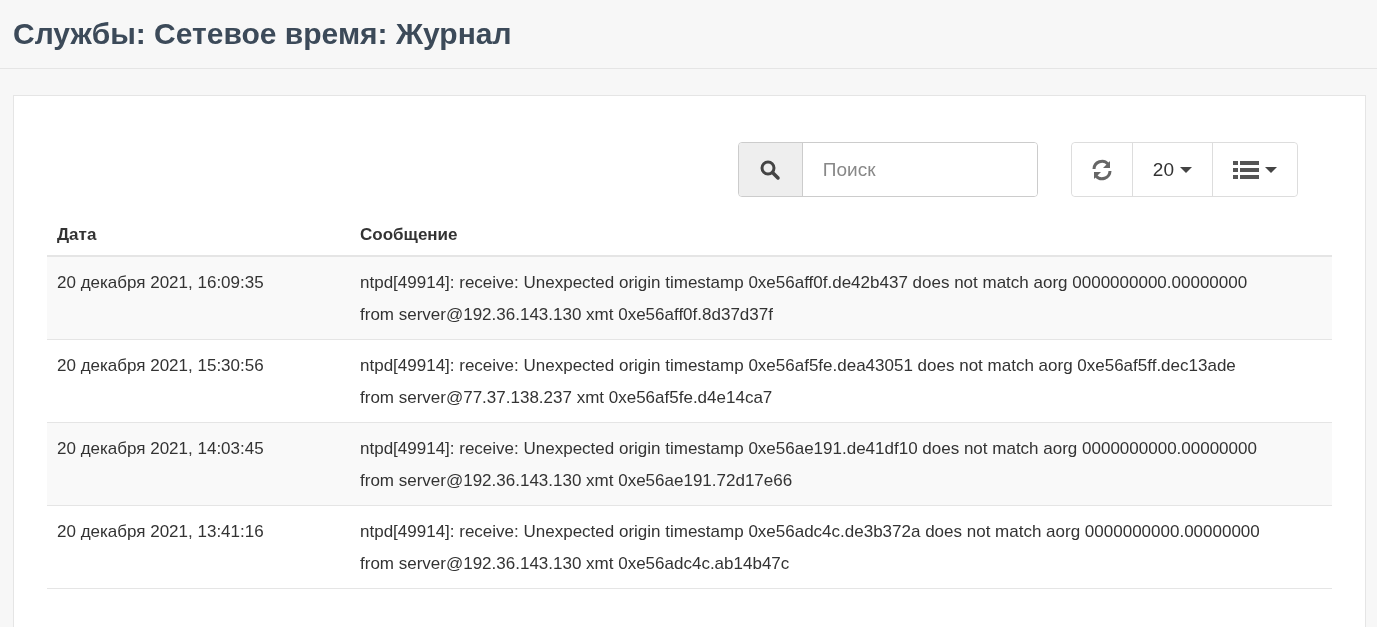 The width and height of the screenshot is (1377, 627). What do you see at coordinates (262, 34) in the screenshot?
I see `page-title: Службы: Сетевое время: Журнал` at bounding box center [262, 34].